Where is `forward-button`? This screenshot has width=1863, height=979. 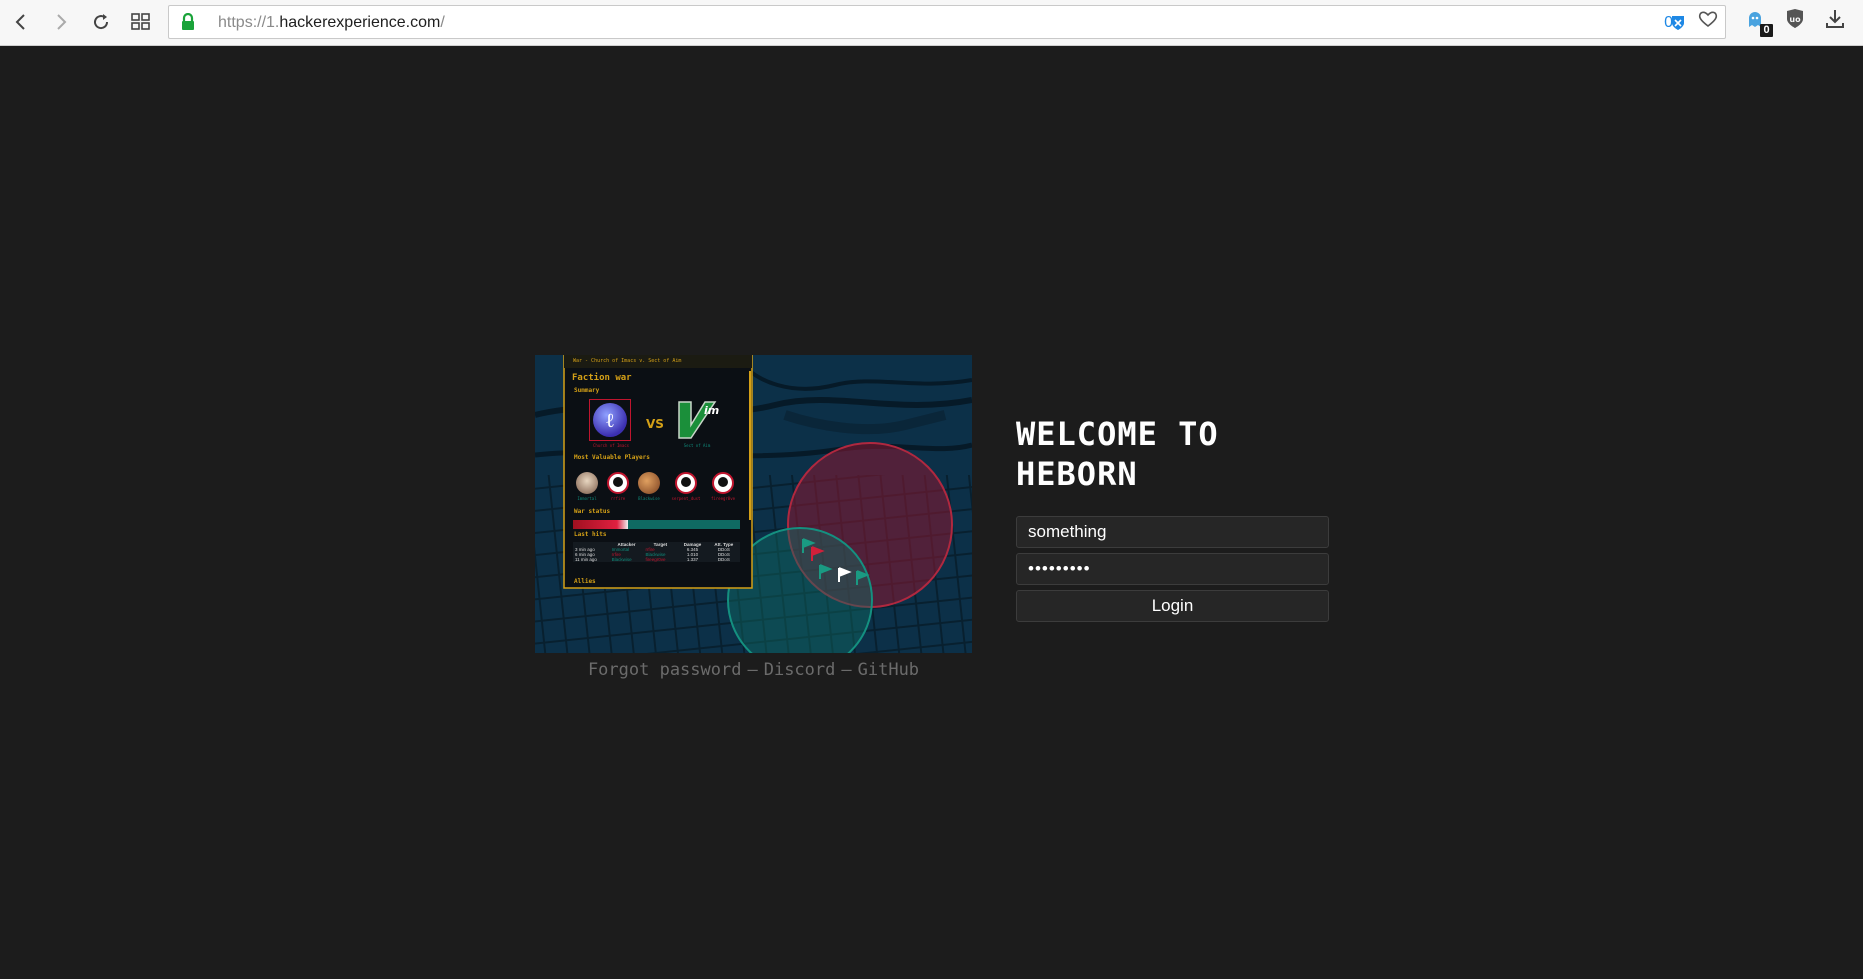 forward-button is located at coordinates (61, 22).